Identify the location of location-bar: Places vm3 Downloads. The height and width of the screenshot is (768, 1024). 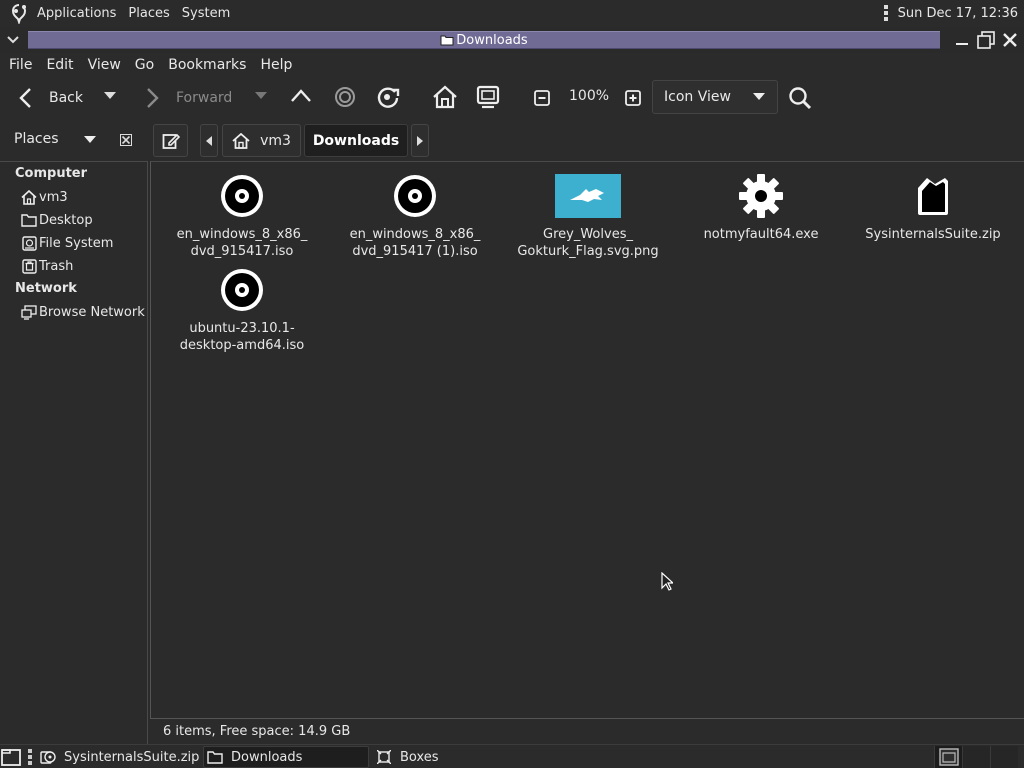
(512, 140).